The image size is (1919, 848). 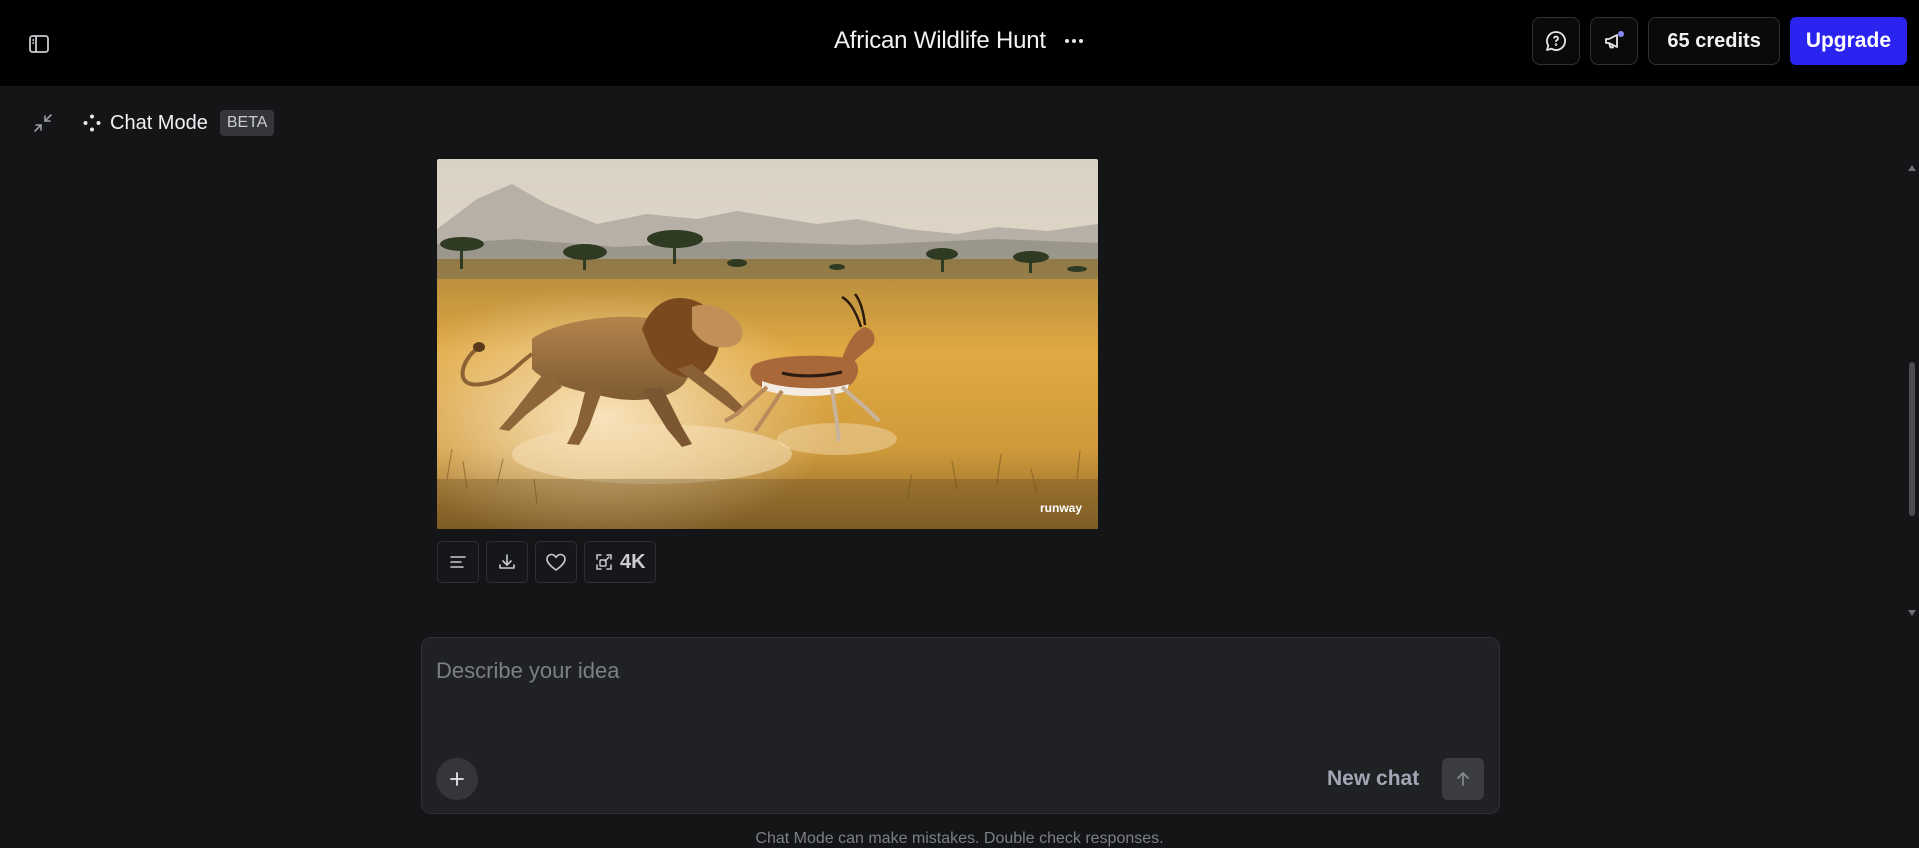 I want to click on scroll-down-arrow, so click(x=1912, y=613).